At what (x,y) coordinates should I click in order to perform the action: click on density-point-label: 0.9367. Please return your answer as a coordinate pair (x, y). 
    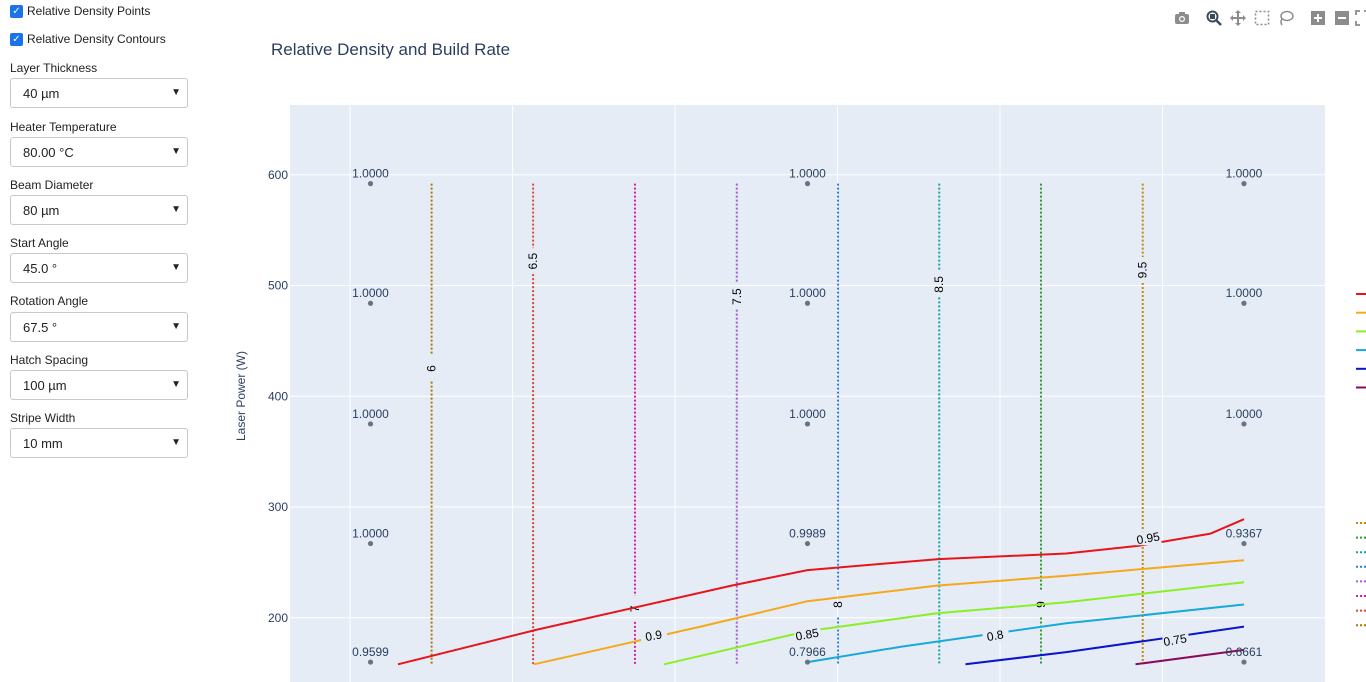
    Looking at the image, I should click on (1244, 534).